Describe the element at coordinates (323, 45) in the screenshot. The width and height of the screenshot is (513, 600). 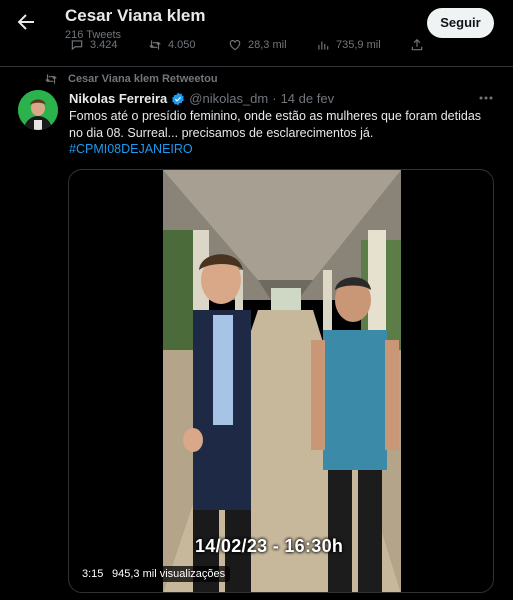
I see `views-icon` at that location.